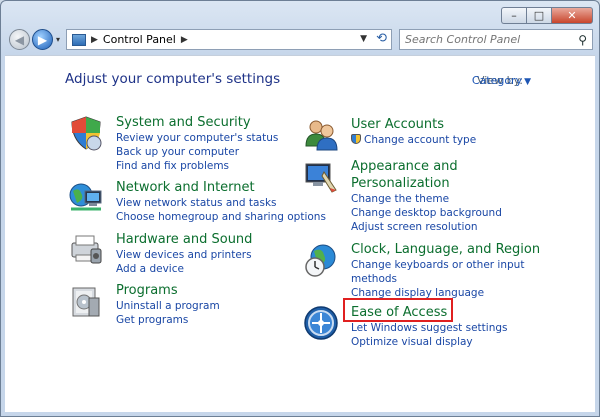 Image resolution: width=600 pixels, height=417 pixels. Describe the element at coordinates (86, 249) in the screenshot. I see `printer-icon` at that location.